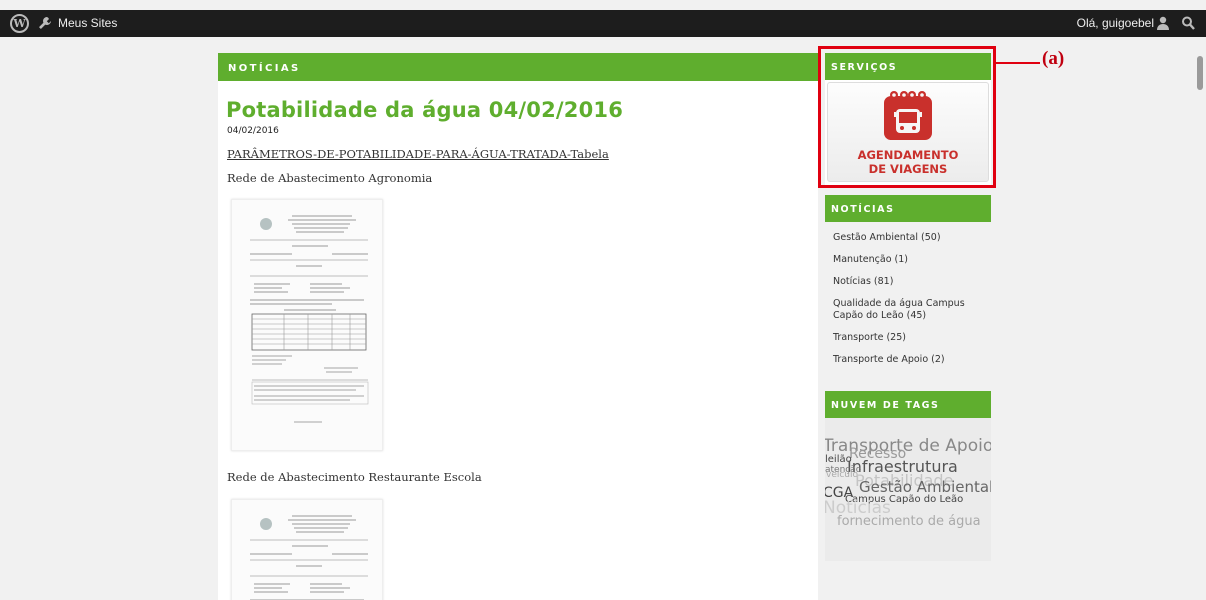 Image resolution: width=1206 pixels, height=600 pixels. I want to click on post-title: Potabilidade da água 04/02/2016, so click(424, 110).